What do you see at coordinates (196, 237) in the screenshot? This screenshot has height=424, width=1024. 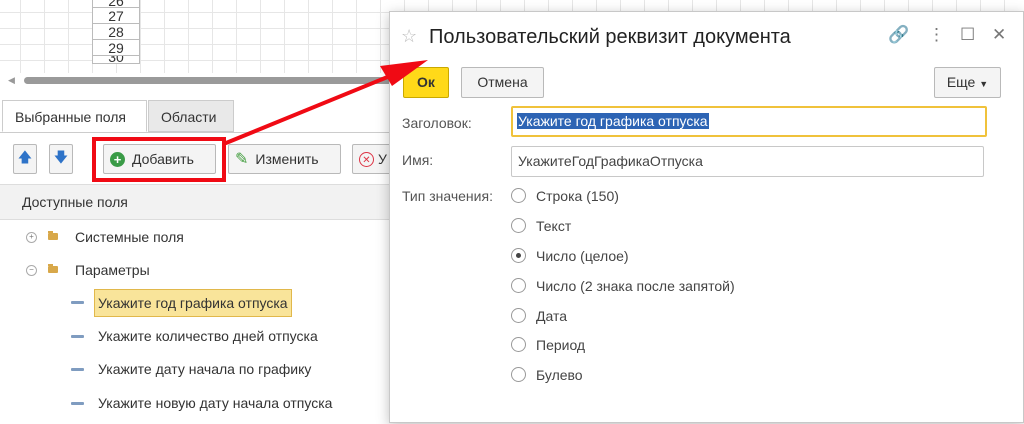 I see `tree-node-system-fields: + Системные поля` at bounding box center [196, 237].